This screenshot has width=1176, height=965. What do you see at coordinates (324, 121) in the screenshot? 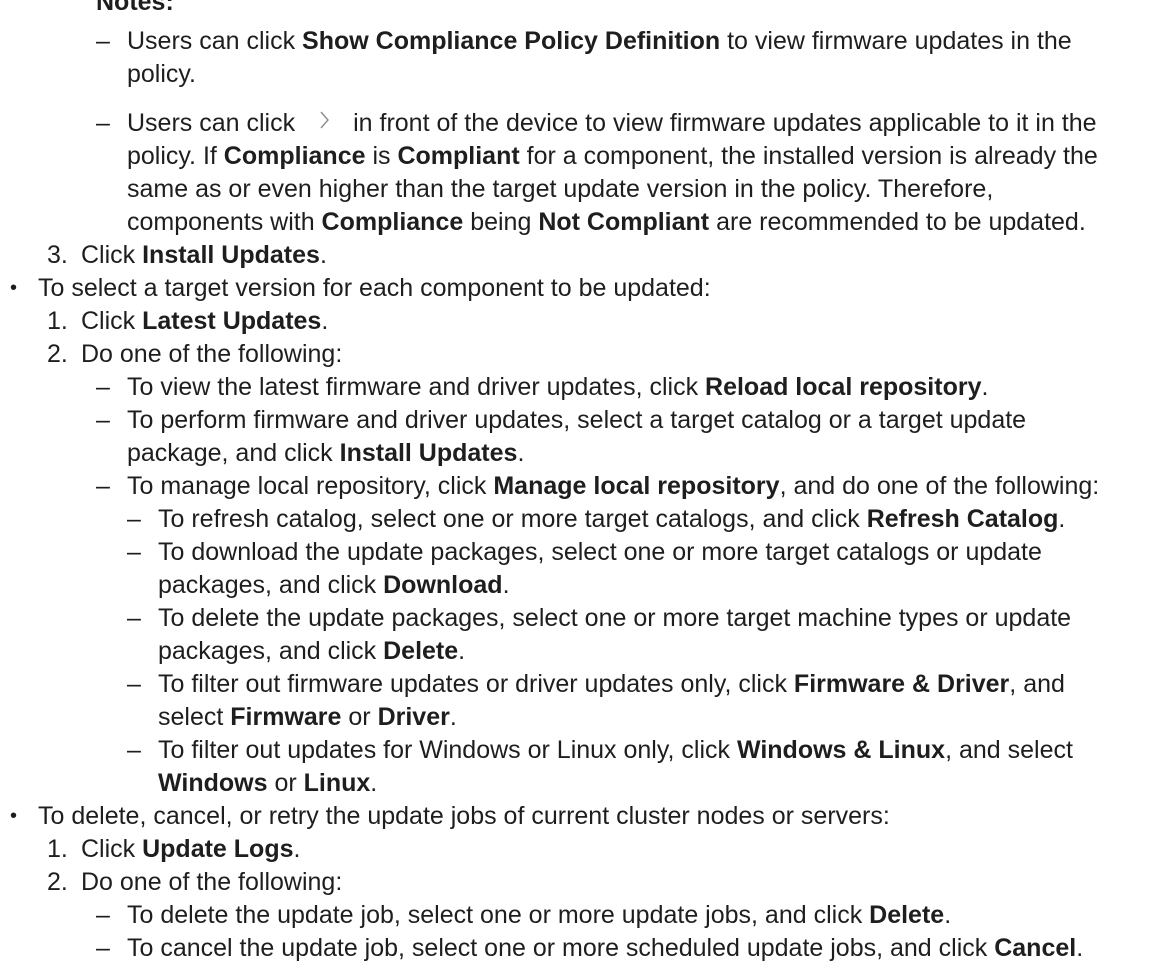
I see `chevron-right-icon` at bounding box center [324, 121].